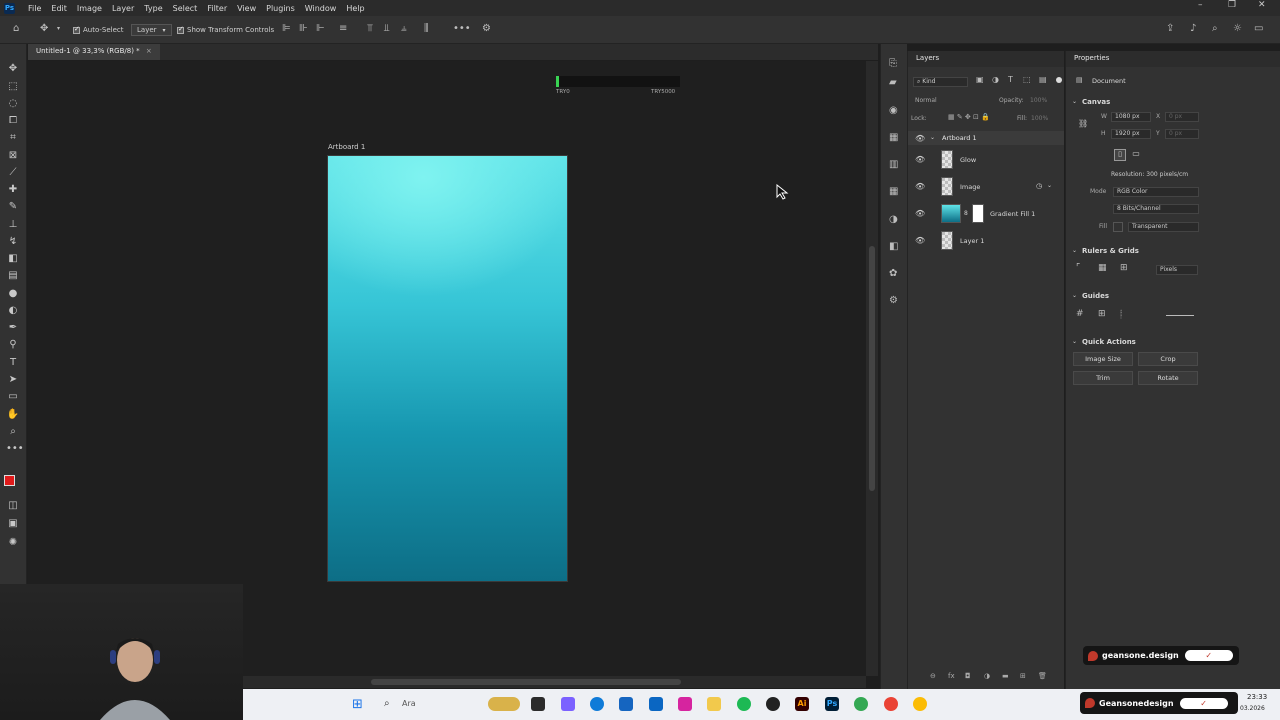 The width and height of the screenshot is (1280, 720). What do you see at coordinates (1042, 676) in the screenshot?
I see `trash-icon: 🗑` at bounding box center [1042, 676].